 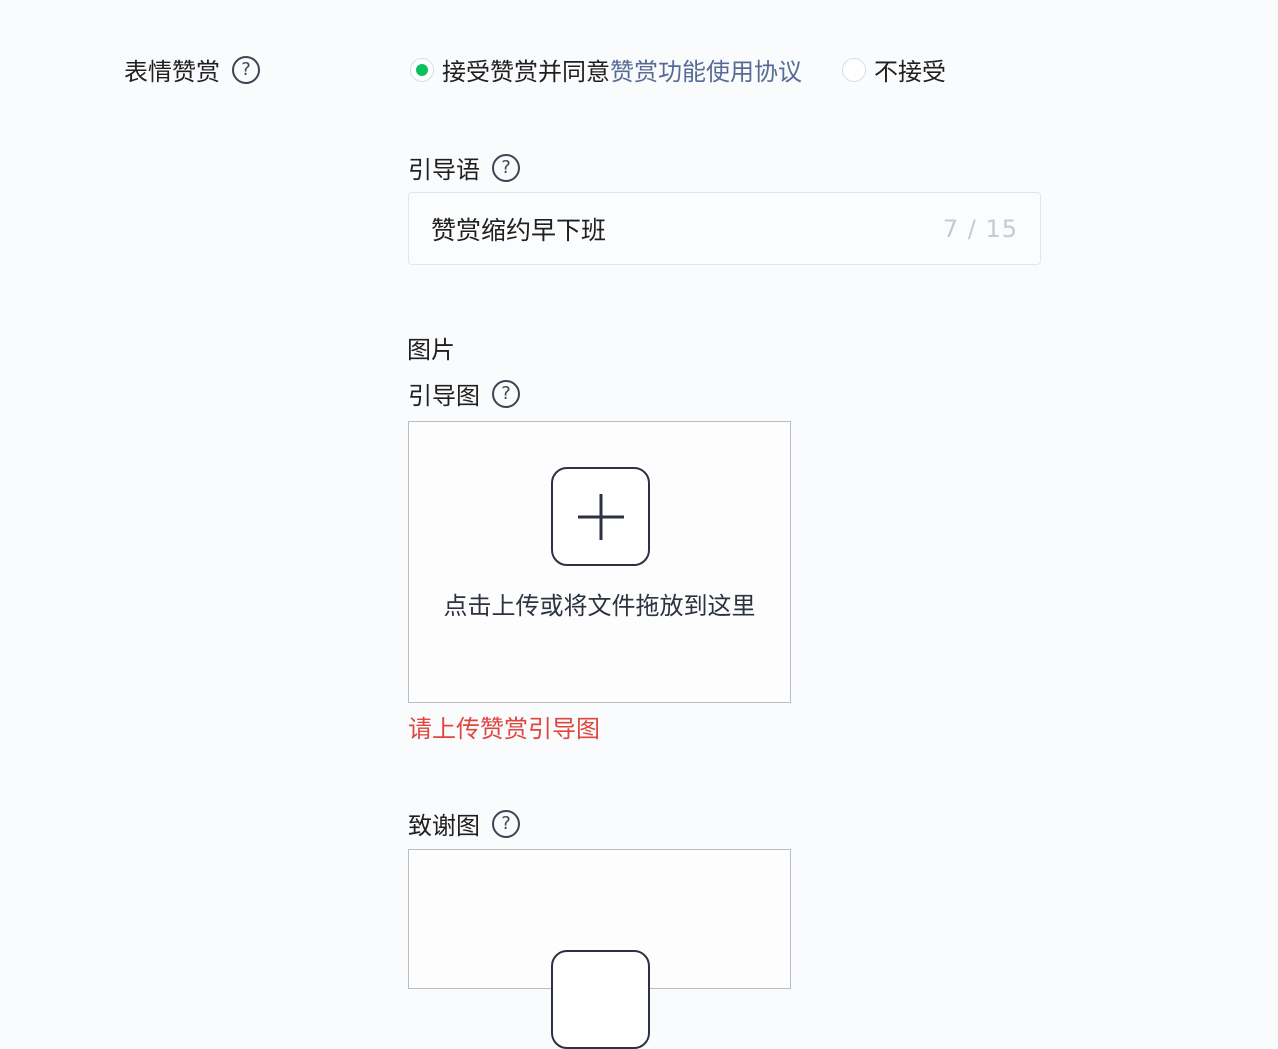 I want to click on upload-hint: 点击上传或将文件拖放到这里, so click(x=599, y=606).